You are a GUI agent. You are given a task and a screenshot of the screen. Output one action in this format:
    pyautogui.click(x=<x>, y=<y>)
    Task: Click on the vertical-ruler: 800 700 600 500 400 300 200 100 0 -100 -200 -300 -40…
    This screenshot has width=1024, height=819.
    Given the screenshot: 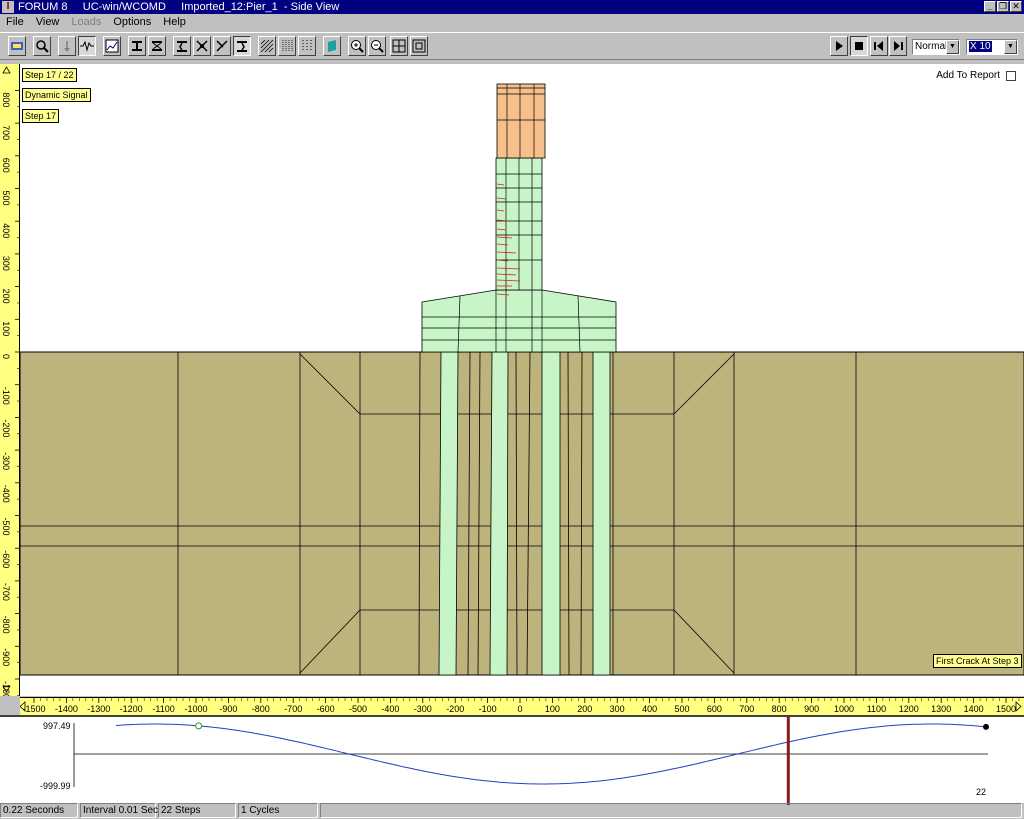 What is the action you would take?
    pyautogui.click(x=10, y=384)
    